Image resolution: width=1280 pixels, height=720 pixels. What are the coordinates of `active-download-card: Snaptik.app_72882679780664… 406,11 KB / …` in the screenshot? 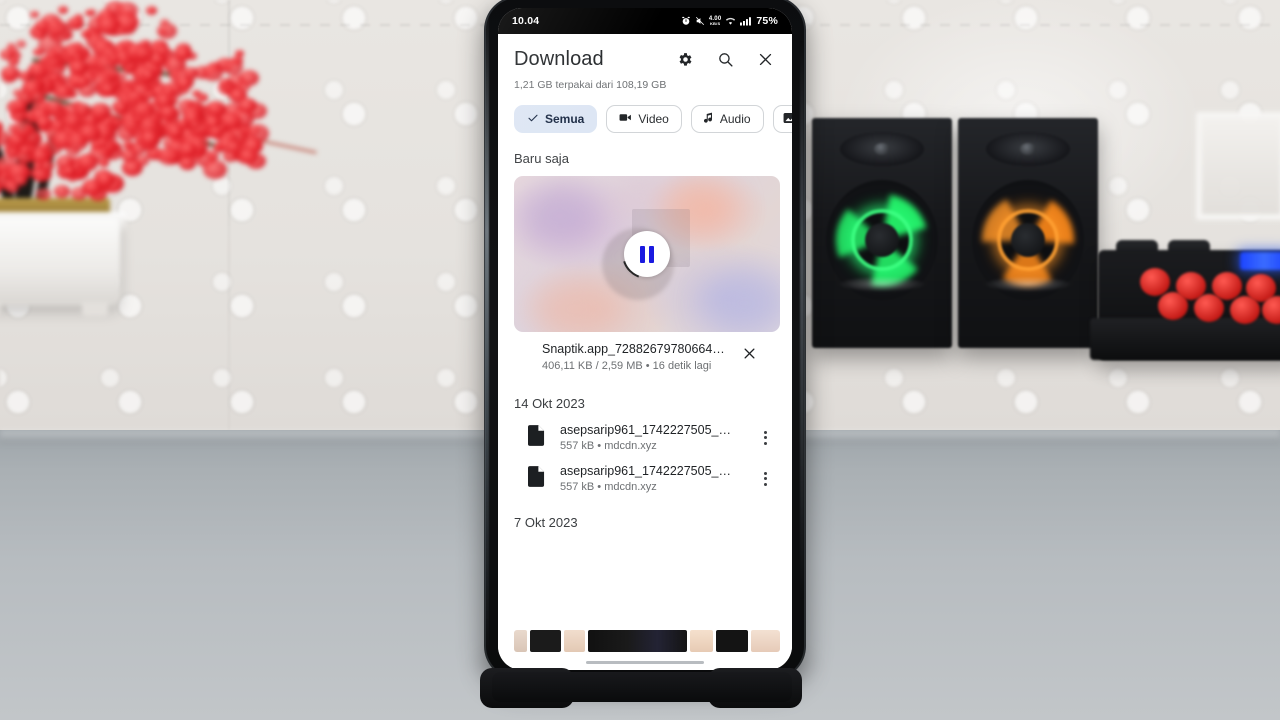 It's located at (645, 269).